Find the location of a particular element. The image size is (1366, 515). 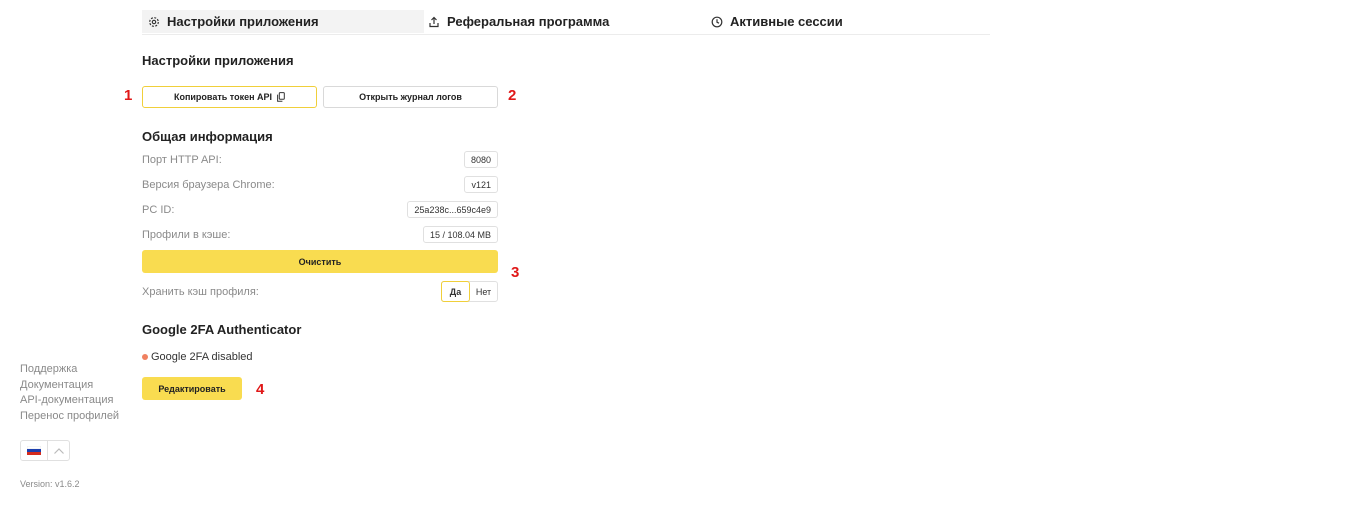

chrome-version-value: v121 is located at coordinates (481, 184).